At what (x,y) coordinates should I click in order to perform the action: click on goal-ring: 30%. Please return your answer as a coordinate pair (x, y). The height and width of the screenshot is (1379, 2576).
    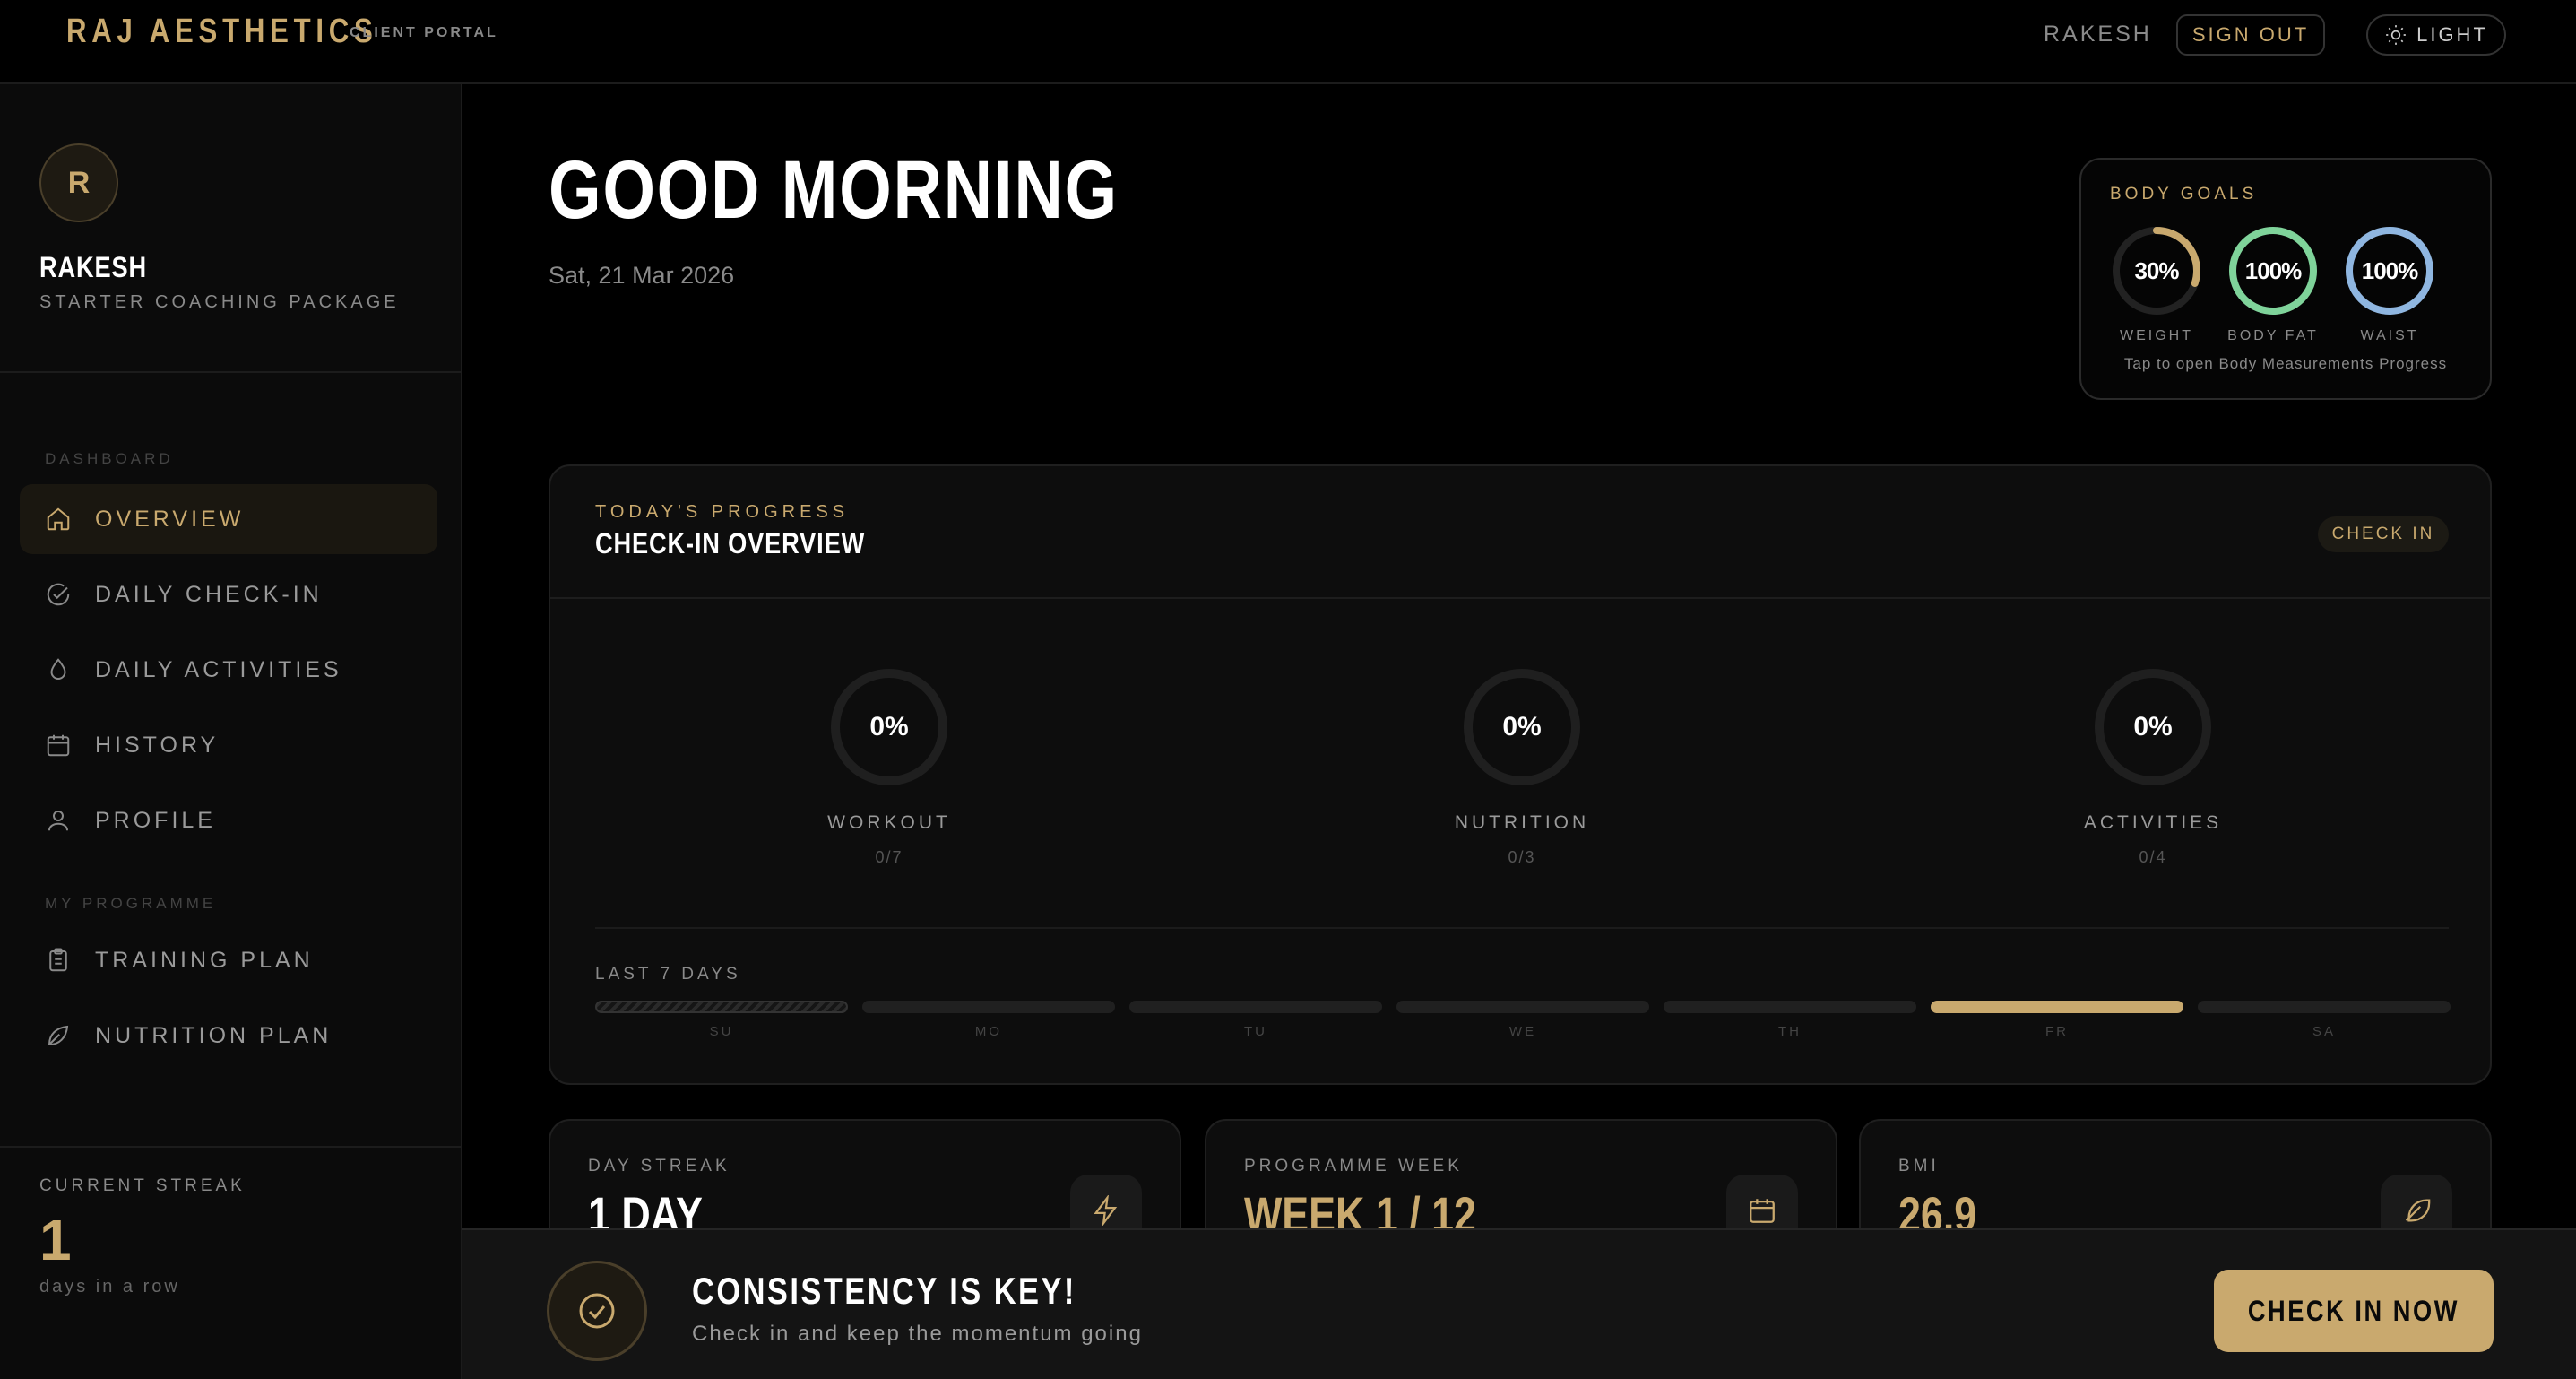
    Looking at the image, I should click on (2156, 271).